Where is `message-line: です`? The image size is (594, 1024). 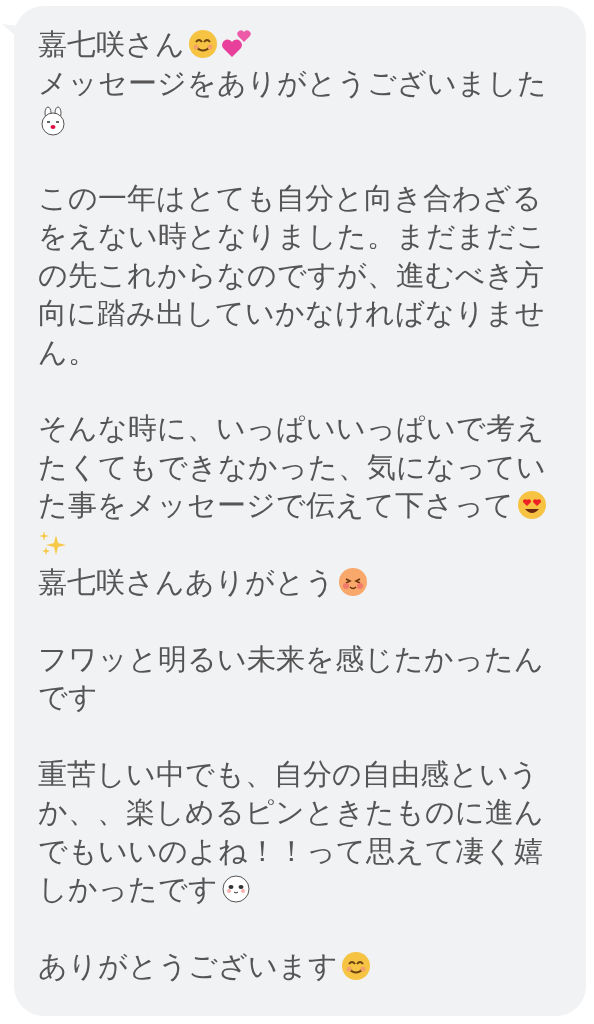
message-line: です is located at coordinates (68, 698).